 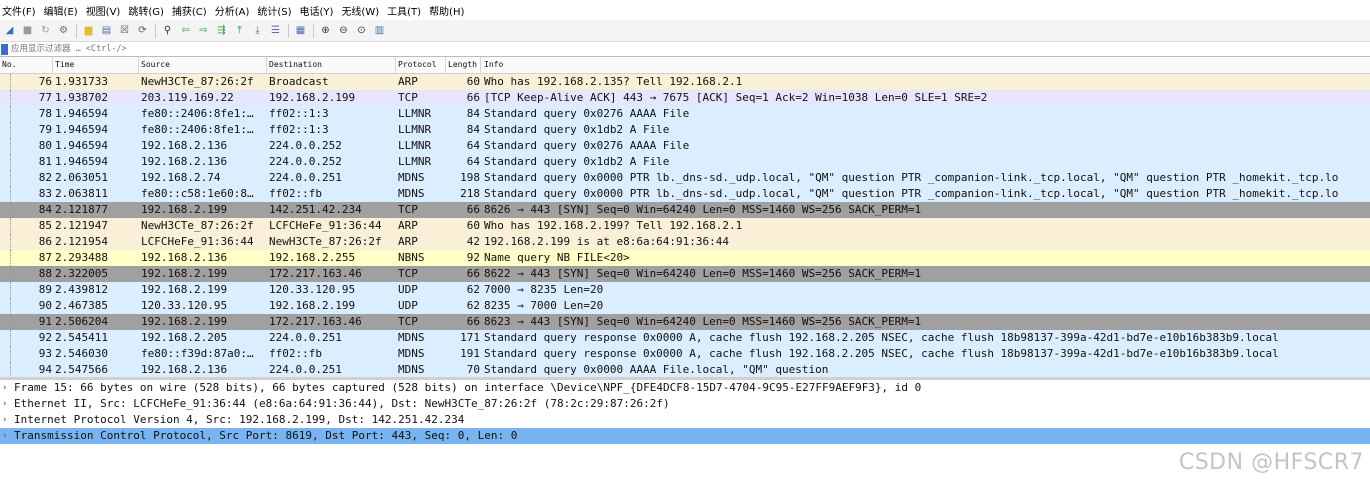 What do you see at coordinates (148, 10) in the screenshot?
I see `menu-item: 跳转(G)` at bounding box center [148, 10].